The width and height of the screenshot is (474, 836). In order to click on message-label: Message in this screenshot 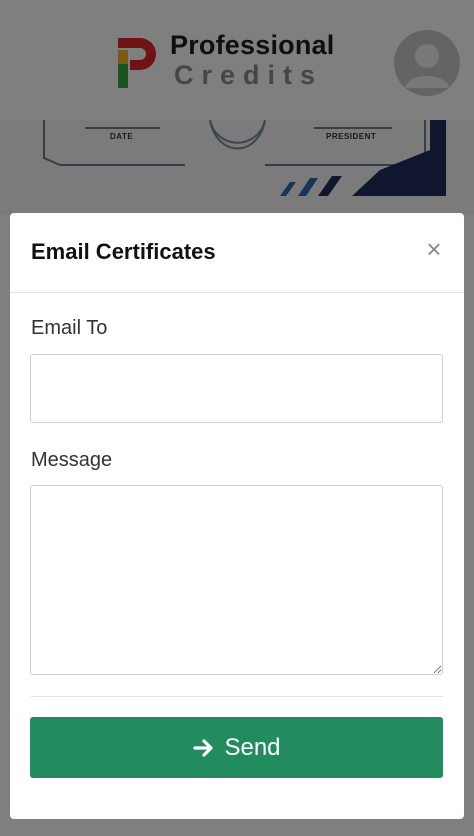, I will do `click(72, 460)`.